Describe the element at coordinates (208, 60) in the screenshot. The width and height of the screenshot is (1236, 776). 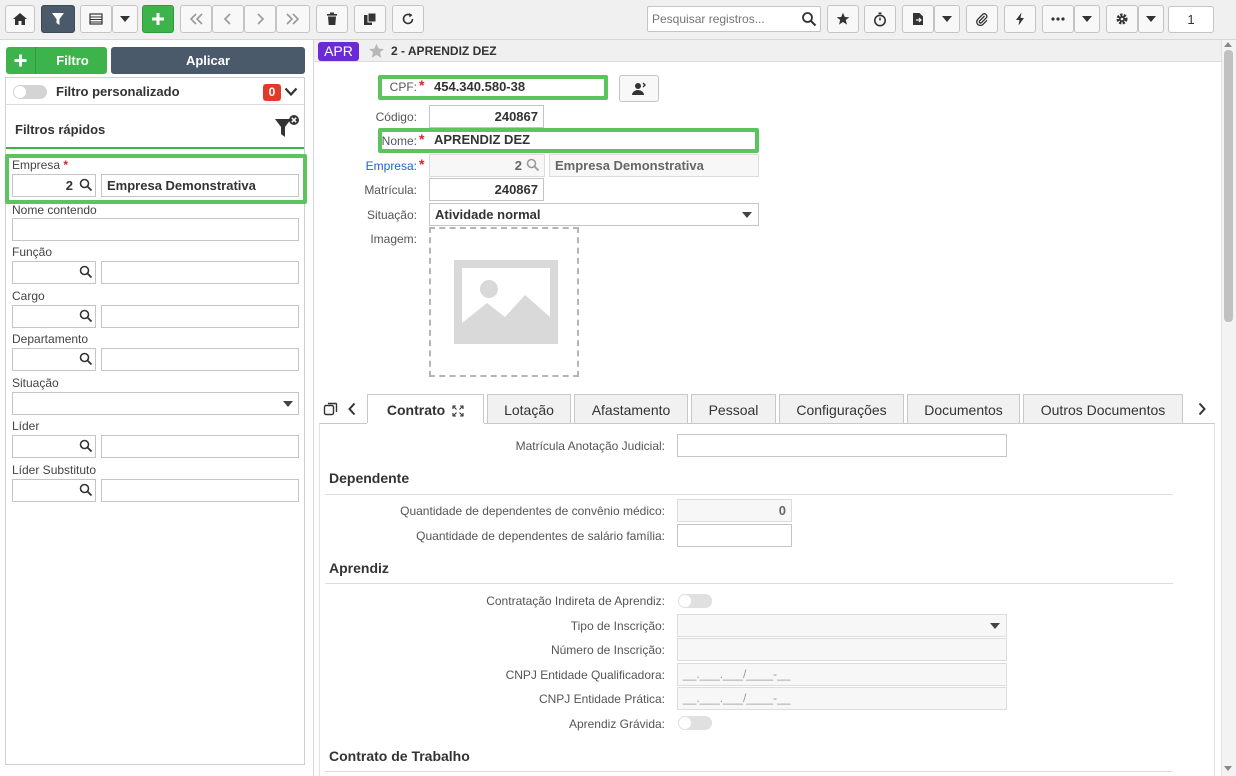
I see `apply-filter-button: Aplicar` at that location.